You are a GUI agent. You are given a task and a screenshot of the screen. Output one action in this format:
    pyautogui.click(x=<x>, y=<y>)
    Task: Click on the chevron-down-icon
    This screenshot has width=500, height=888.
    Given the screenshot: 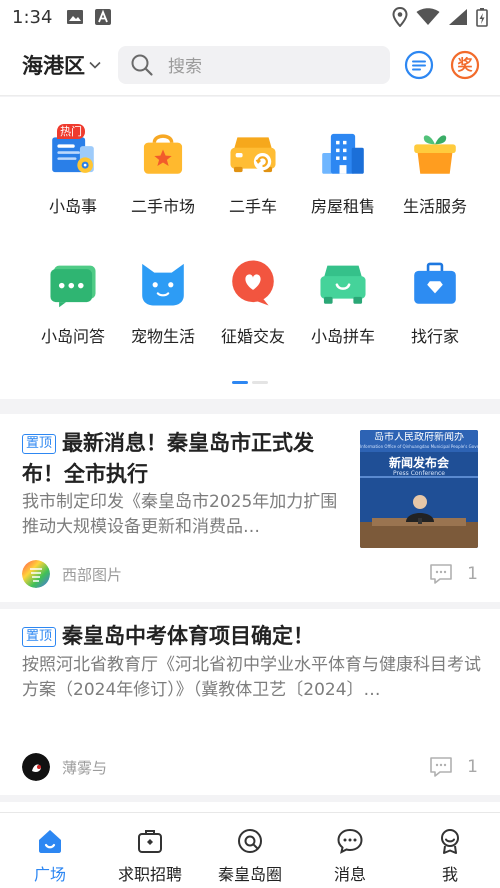 What is the action you would take?
    pyautogui.click(x=95, y=65)
    